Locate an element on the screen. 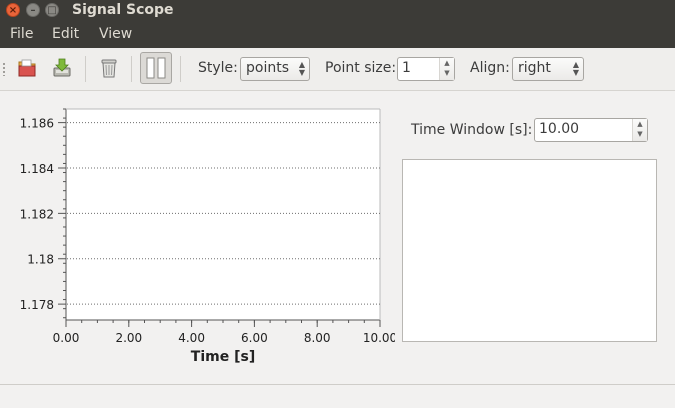 This screenshot has width=675, height=408. minimize-icon: – is located at coordinates (33, 10).